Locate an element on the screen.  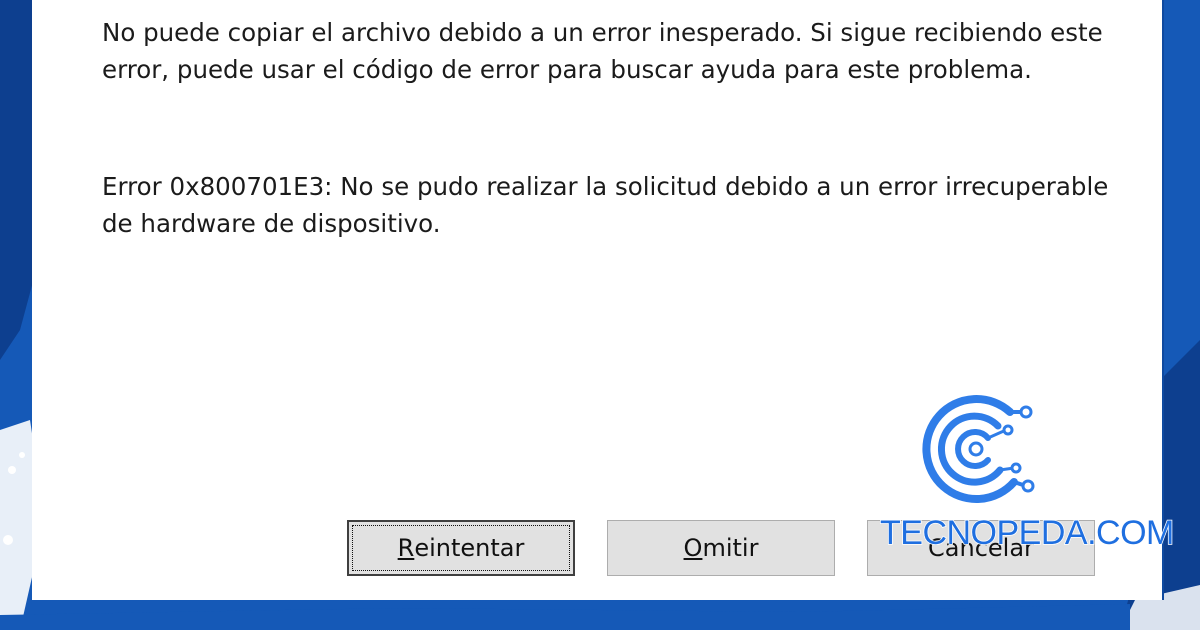
retry-button: Reintentar is located at coordinates (461, 548).